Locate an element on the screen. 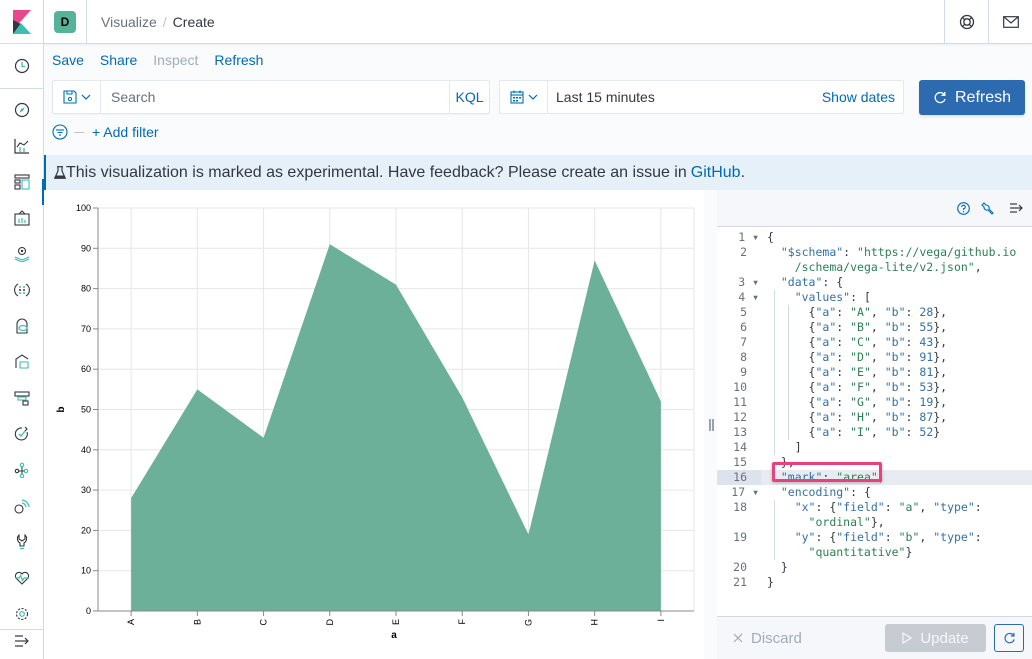 The height and width of the screenshot is (659, 1032). y-tick-label: 30 is located at coordinates (86, 490).